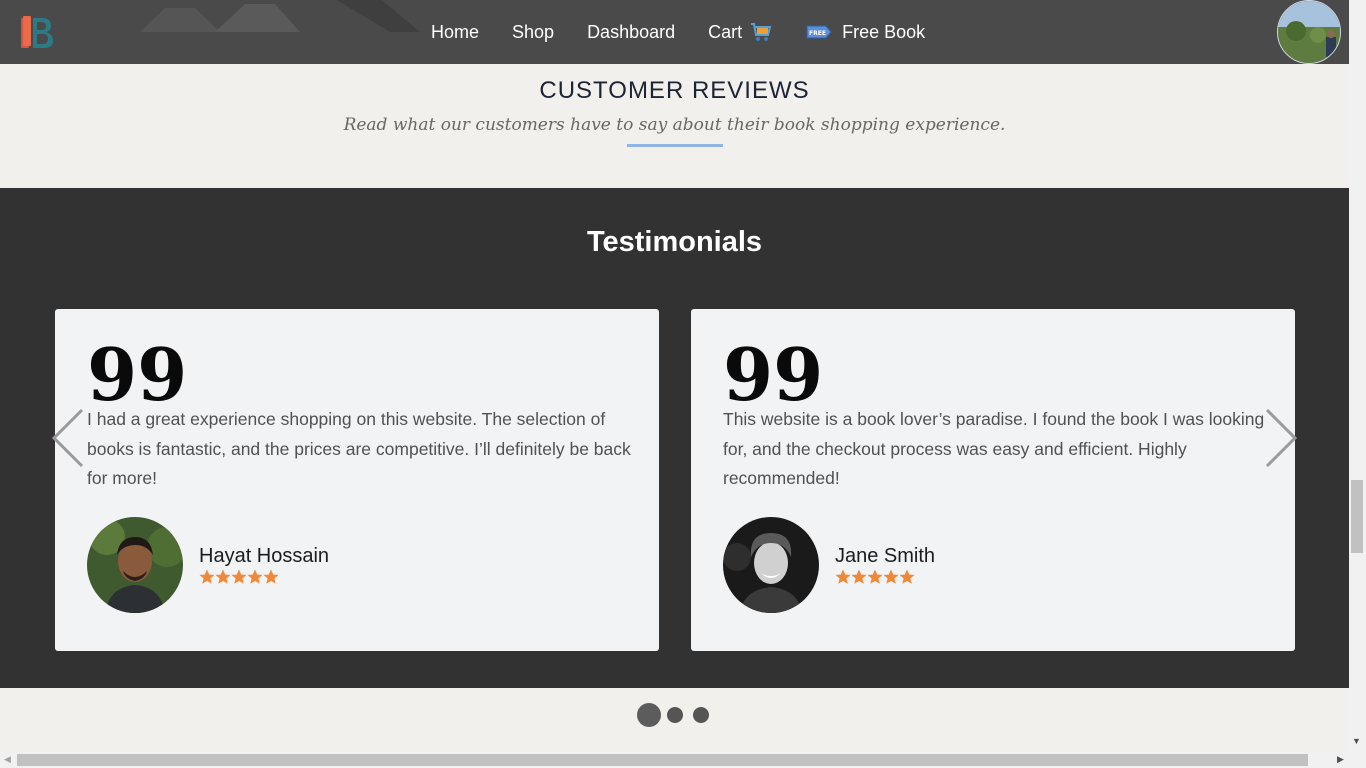 The image size is (1366, 768). I want to click on scroll-right-arrow-icon: ▶, so click(1340, 759).